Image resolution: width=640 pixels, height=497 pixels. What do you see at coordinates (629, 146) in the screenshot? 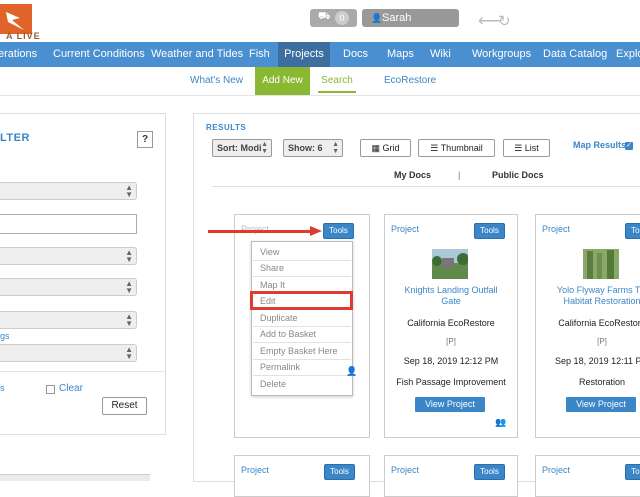
I see `map-results-checkbox: ✓` at bounding box center [629, 146].